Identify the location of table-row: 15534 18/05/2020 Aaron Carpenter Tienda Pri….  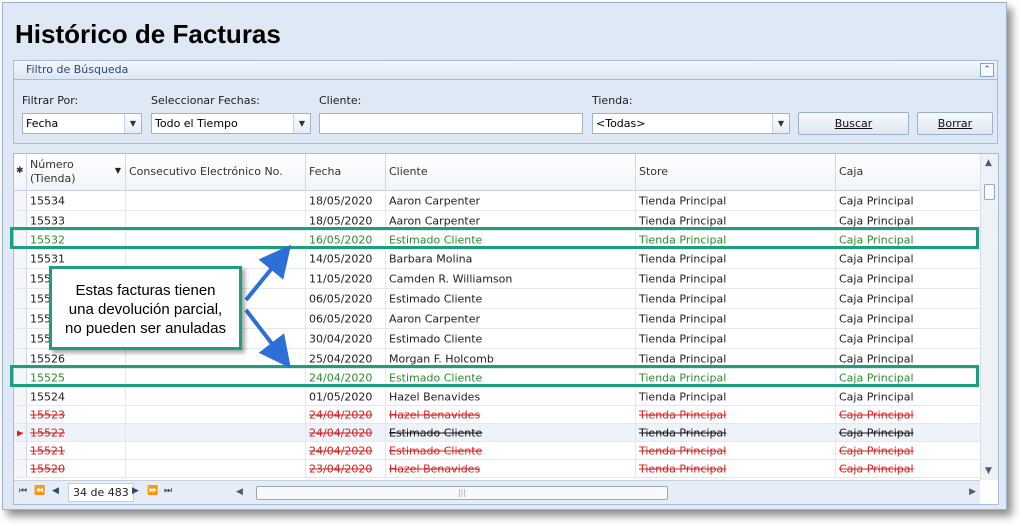
(497, 201).